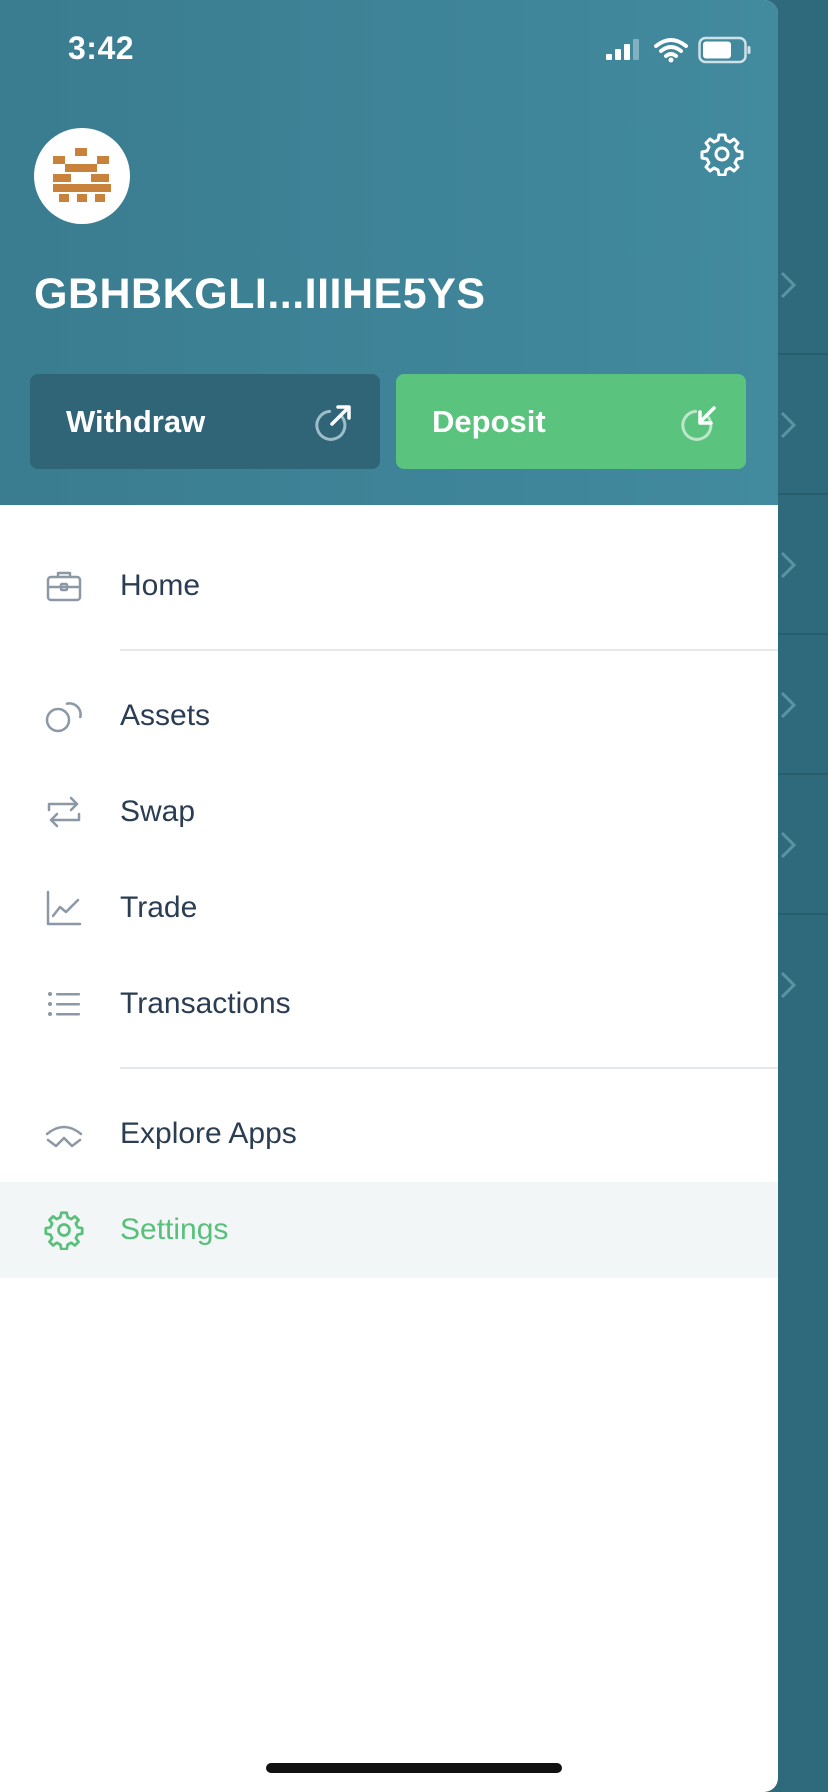 This screenshot has height=1792, width=828. What do you see at coordinates (389, 1004) in the screenshot?
I see `menu-item-transactions: Transactions` at bounding box center [389, 1004].